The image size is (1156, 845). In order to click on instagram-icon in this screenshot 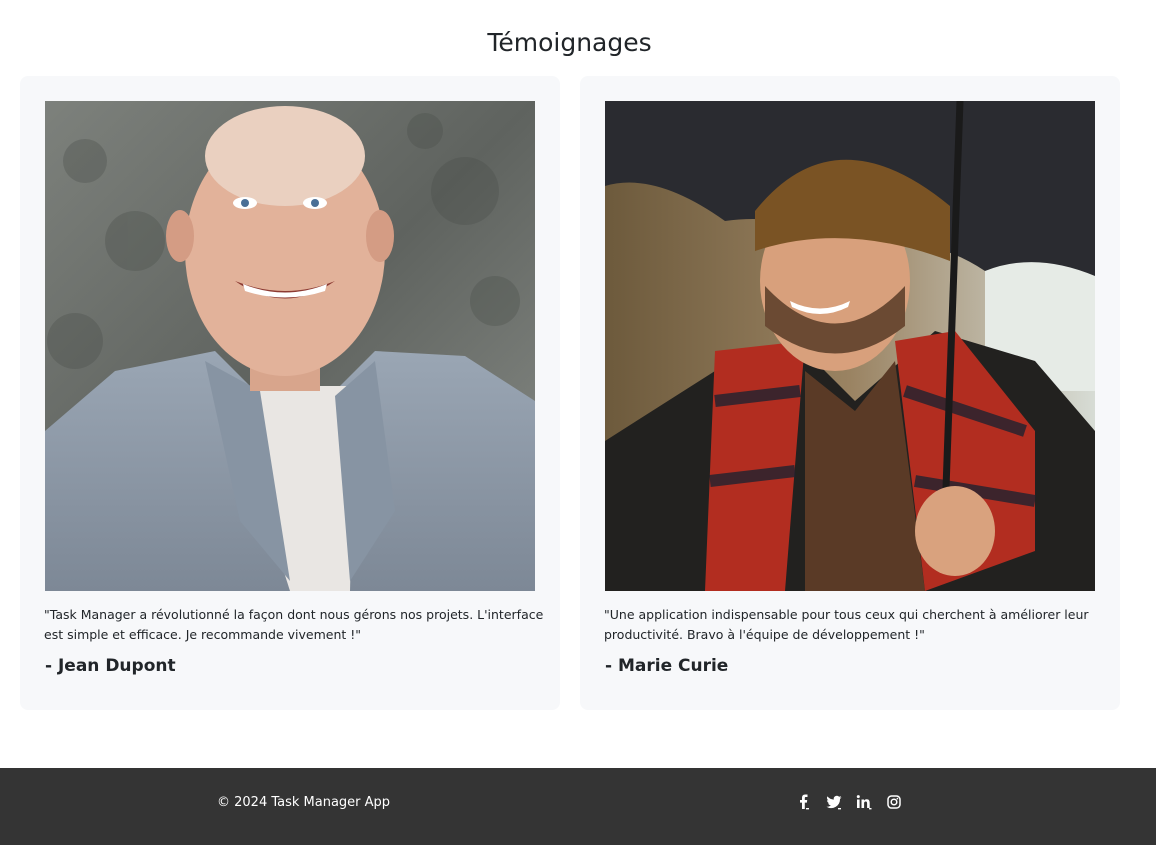, I will do `click(894, 802)`.